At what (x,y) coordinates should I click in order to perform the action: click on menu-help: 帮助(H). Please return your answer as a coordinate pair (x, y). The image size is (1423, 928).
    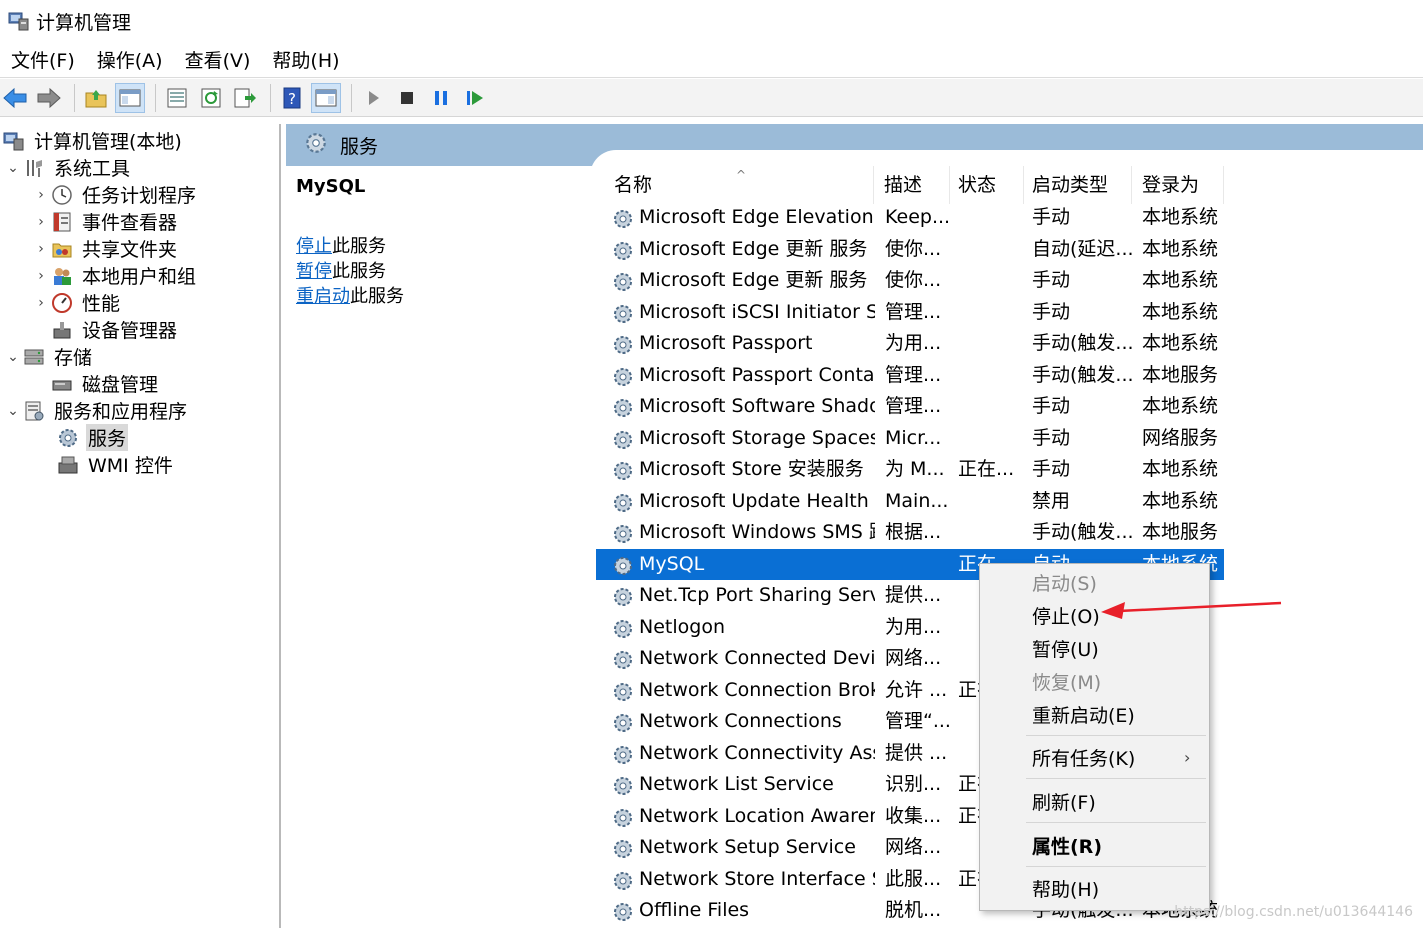
    Looking at the image, I should click on (305, 61).